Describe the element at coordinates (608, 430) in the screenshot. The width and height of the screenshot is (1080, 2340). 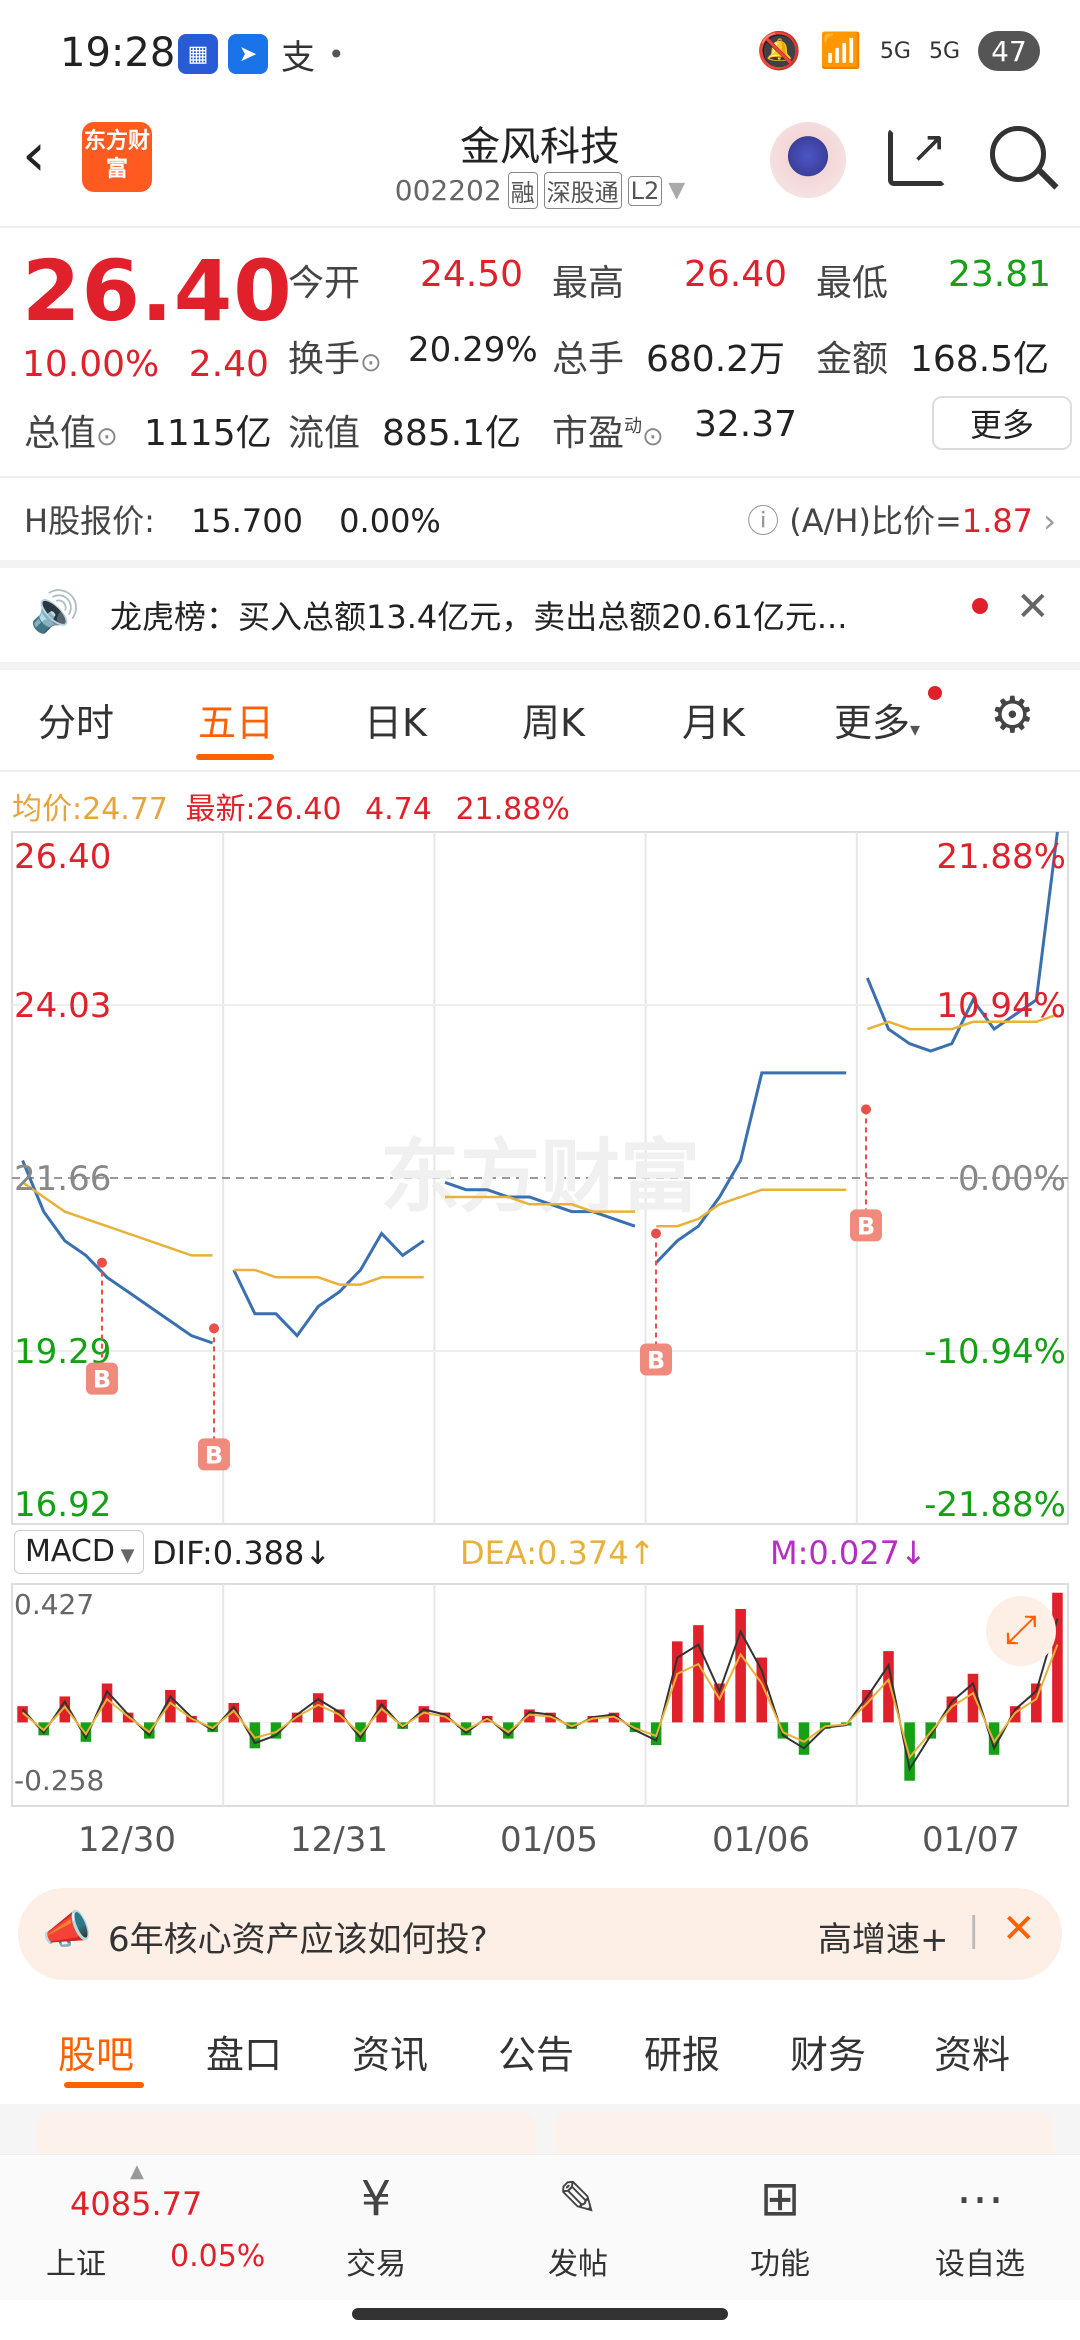
I see `pe-label: 市盈动⊙` at that location.